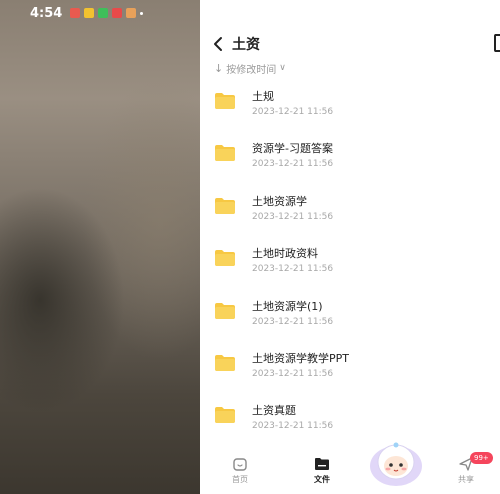 This screenshot has width=500, height=494. Describe the element at coordinates (274, 411) in the screenshot. I see `folder-name: 土资真题` at that location.